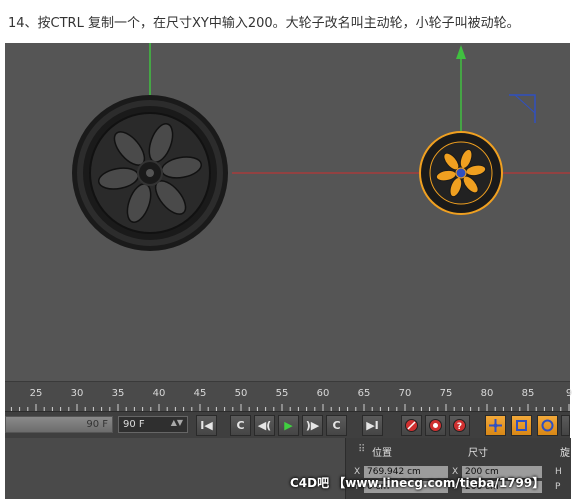 Image resolution: width=576 pixels, height=499 pixels. Describe the element at coordinates (417, 483) in the screenshot. I see `watermark: C4D吧 【www.linecg.com/tieba/1799】` at that location.